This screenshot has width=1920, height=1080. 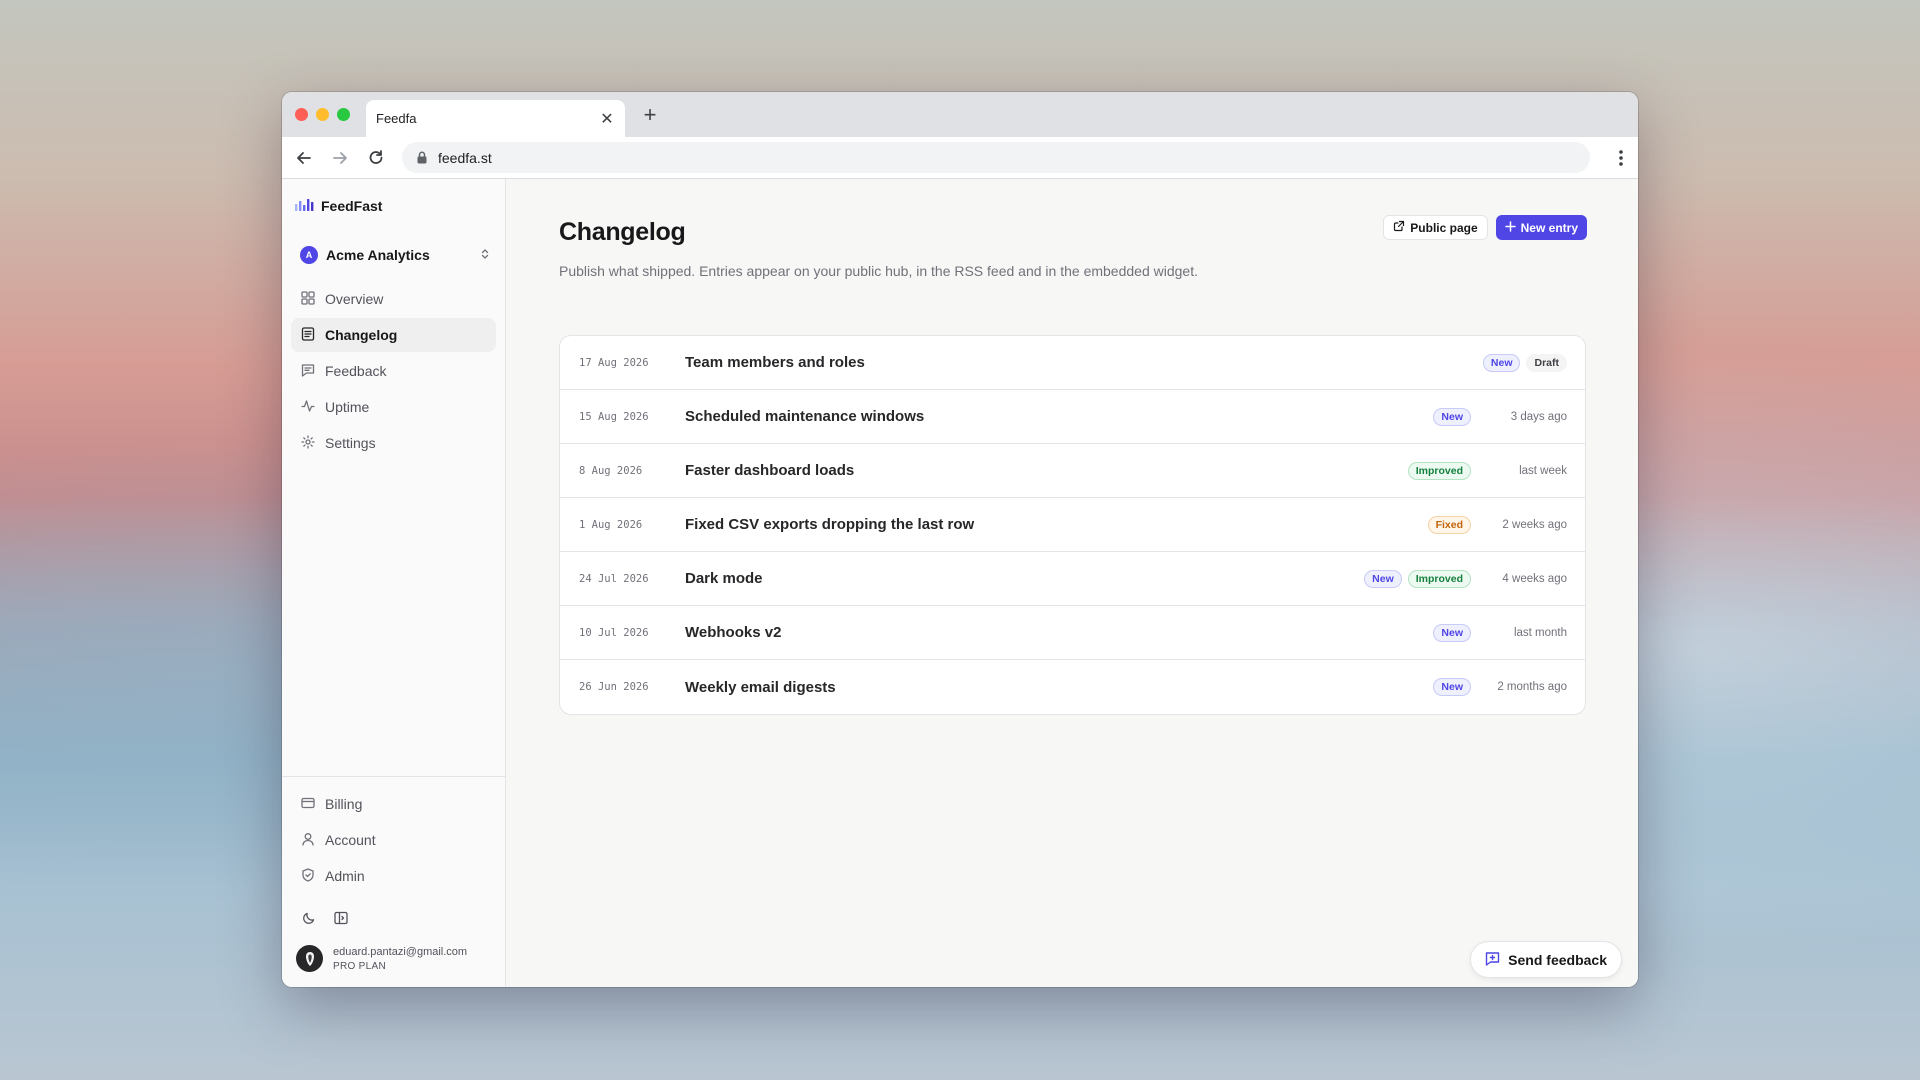 I want to click on entry-relative-time: 2 weeks ago, so click(x=1534, y=524).